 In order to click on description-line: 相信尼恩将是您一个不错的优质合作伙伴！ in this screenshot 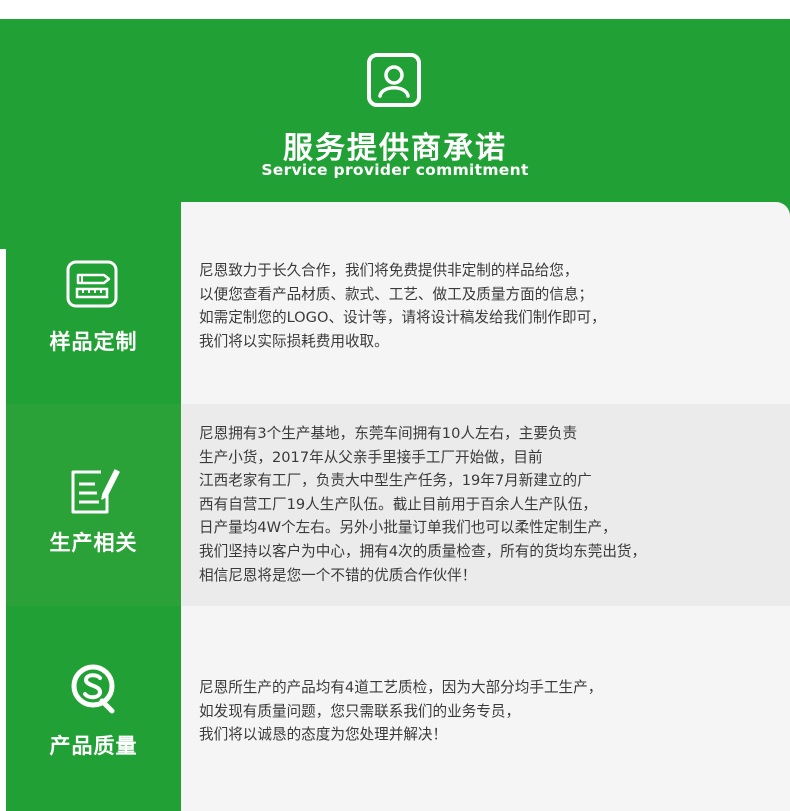, I will do `click(338, 575)`.